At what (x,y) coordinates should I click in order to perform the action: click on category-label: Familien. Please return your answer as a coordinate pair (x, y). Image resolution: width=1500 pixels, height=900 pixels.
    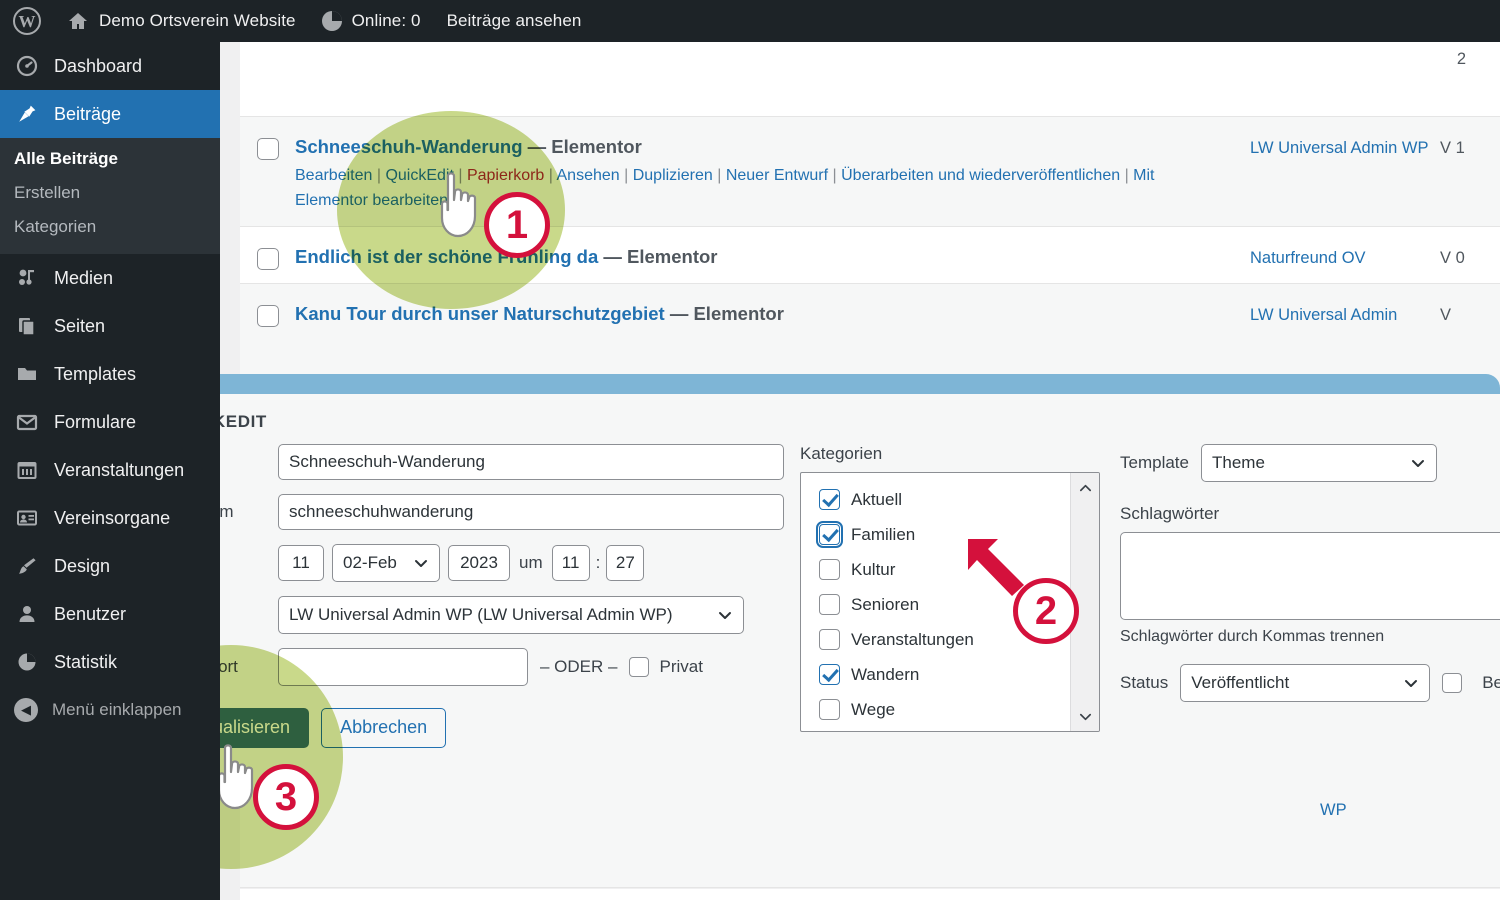
    Looking at the image, I should click on (883, 534).